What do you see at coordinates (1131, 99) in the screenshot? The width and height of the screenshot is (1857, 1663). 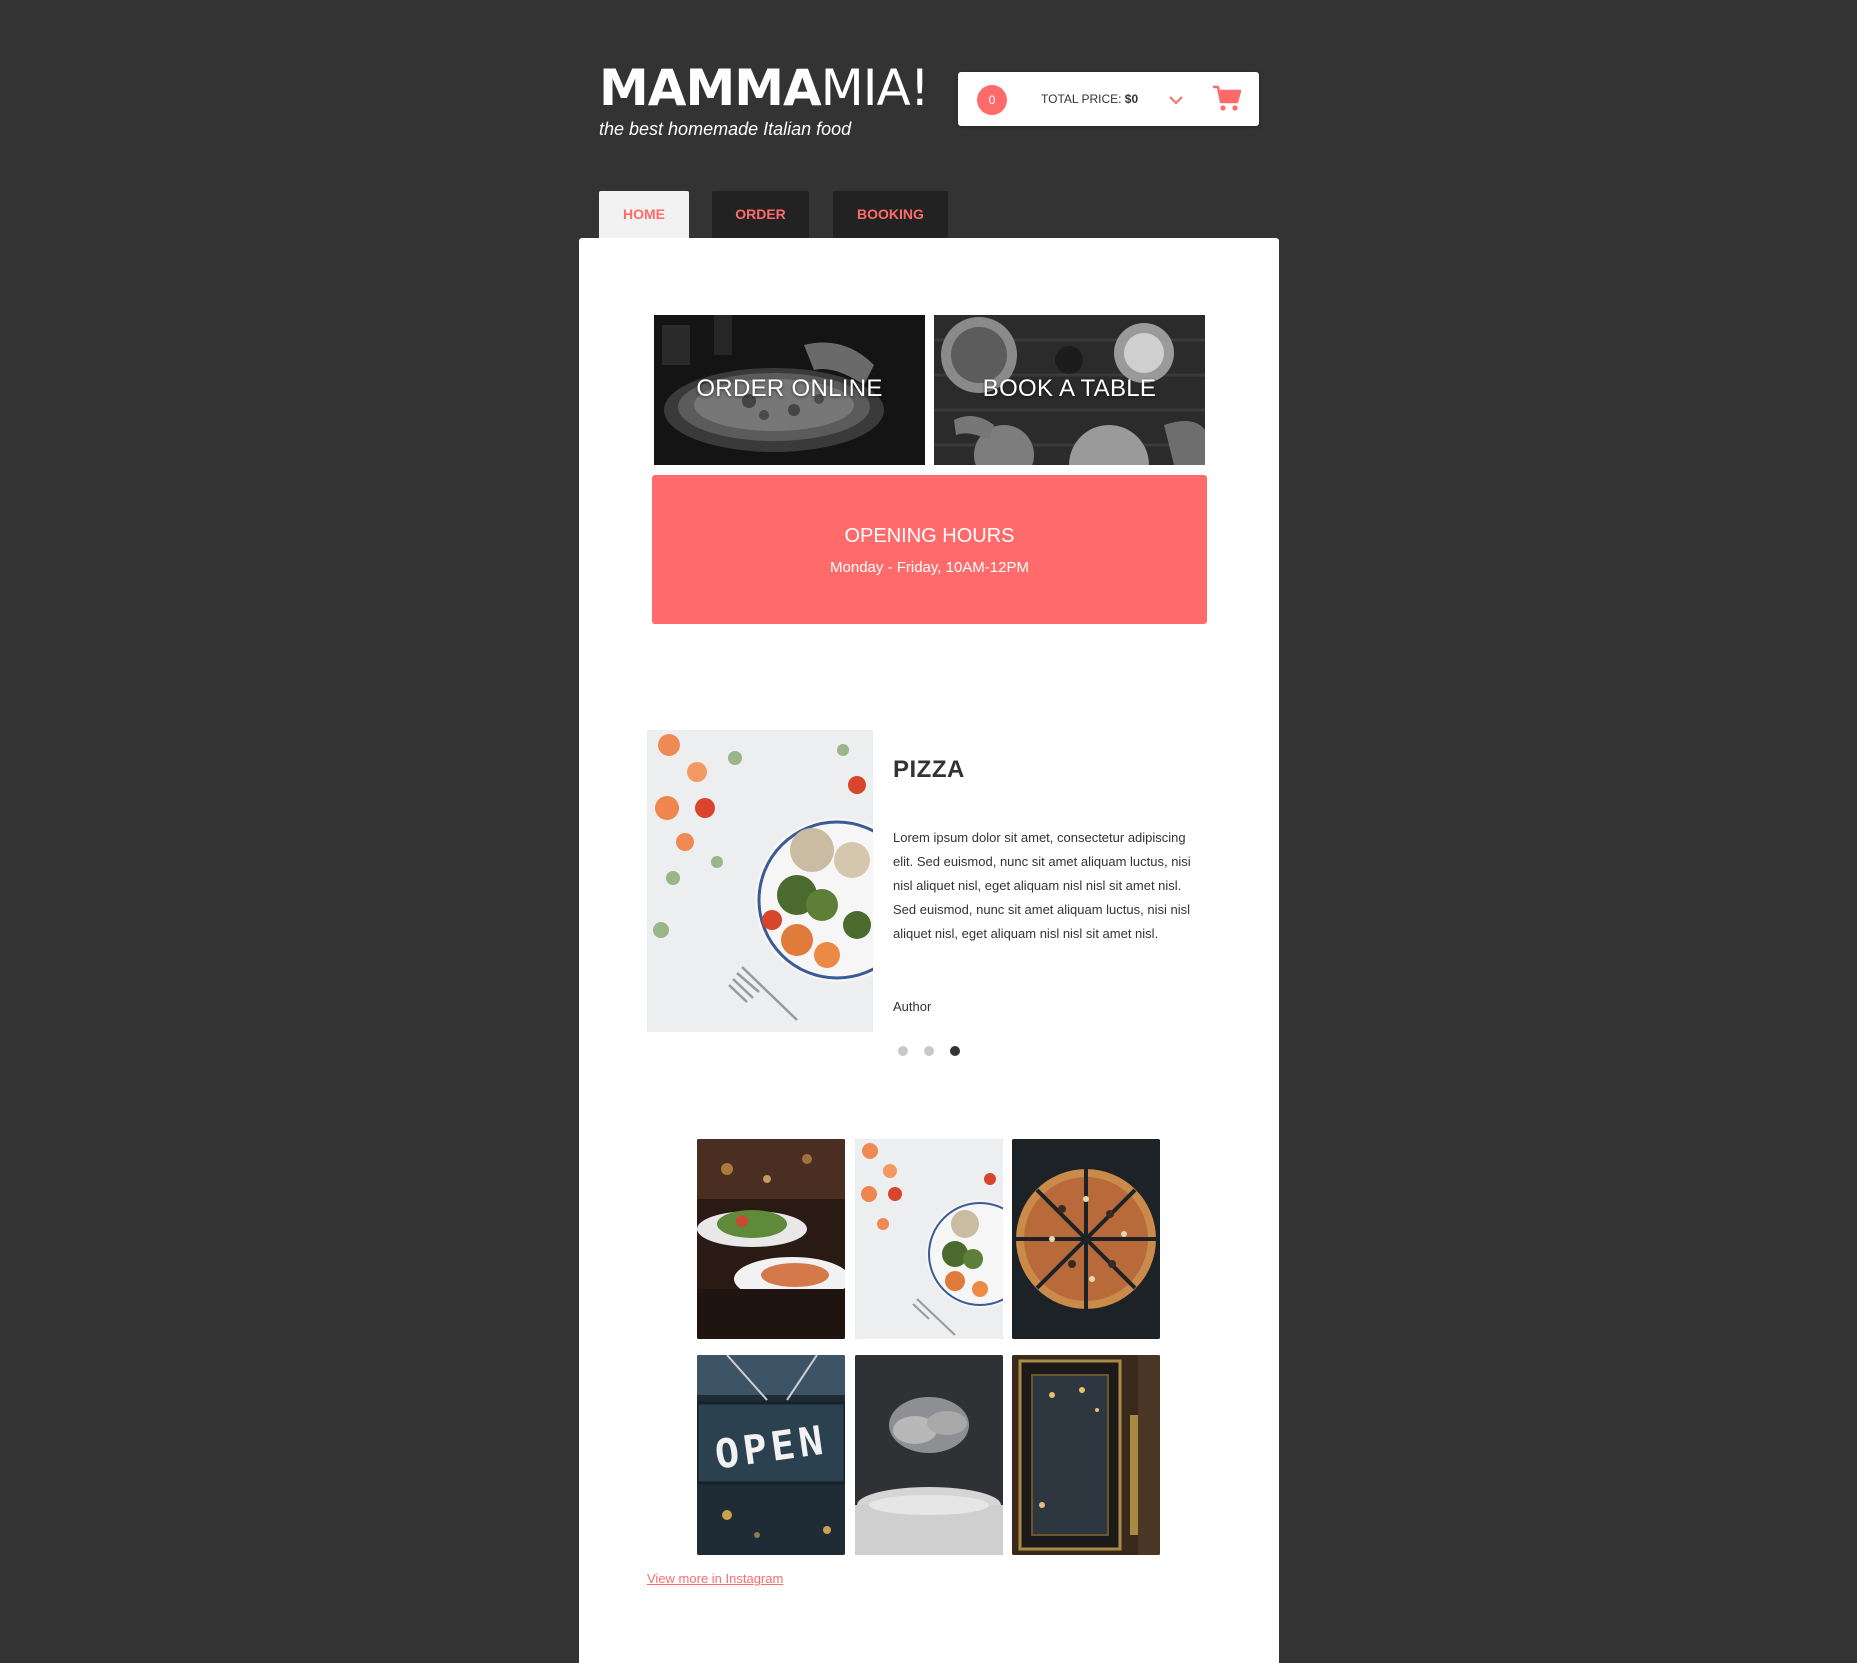 I see `cart-total-amount: $0` at bounding box center [1131, 99].